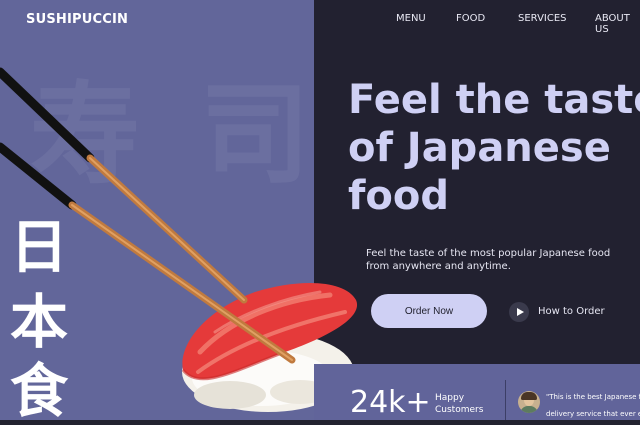  Describe the element at coordinates (450, 398) in the screenshot. I see `customers-label-line-1: Happy` at that location.